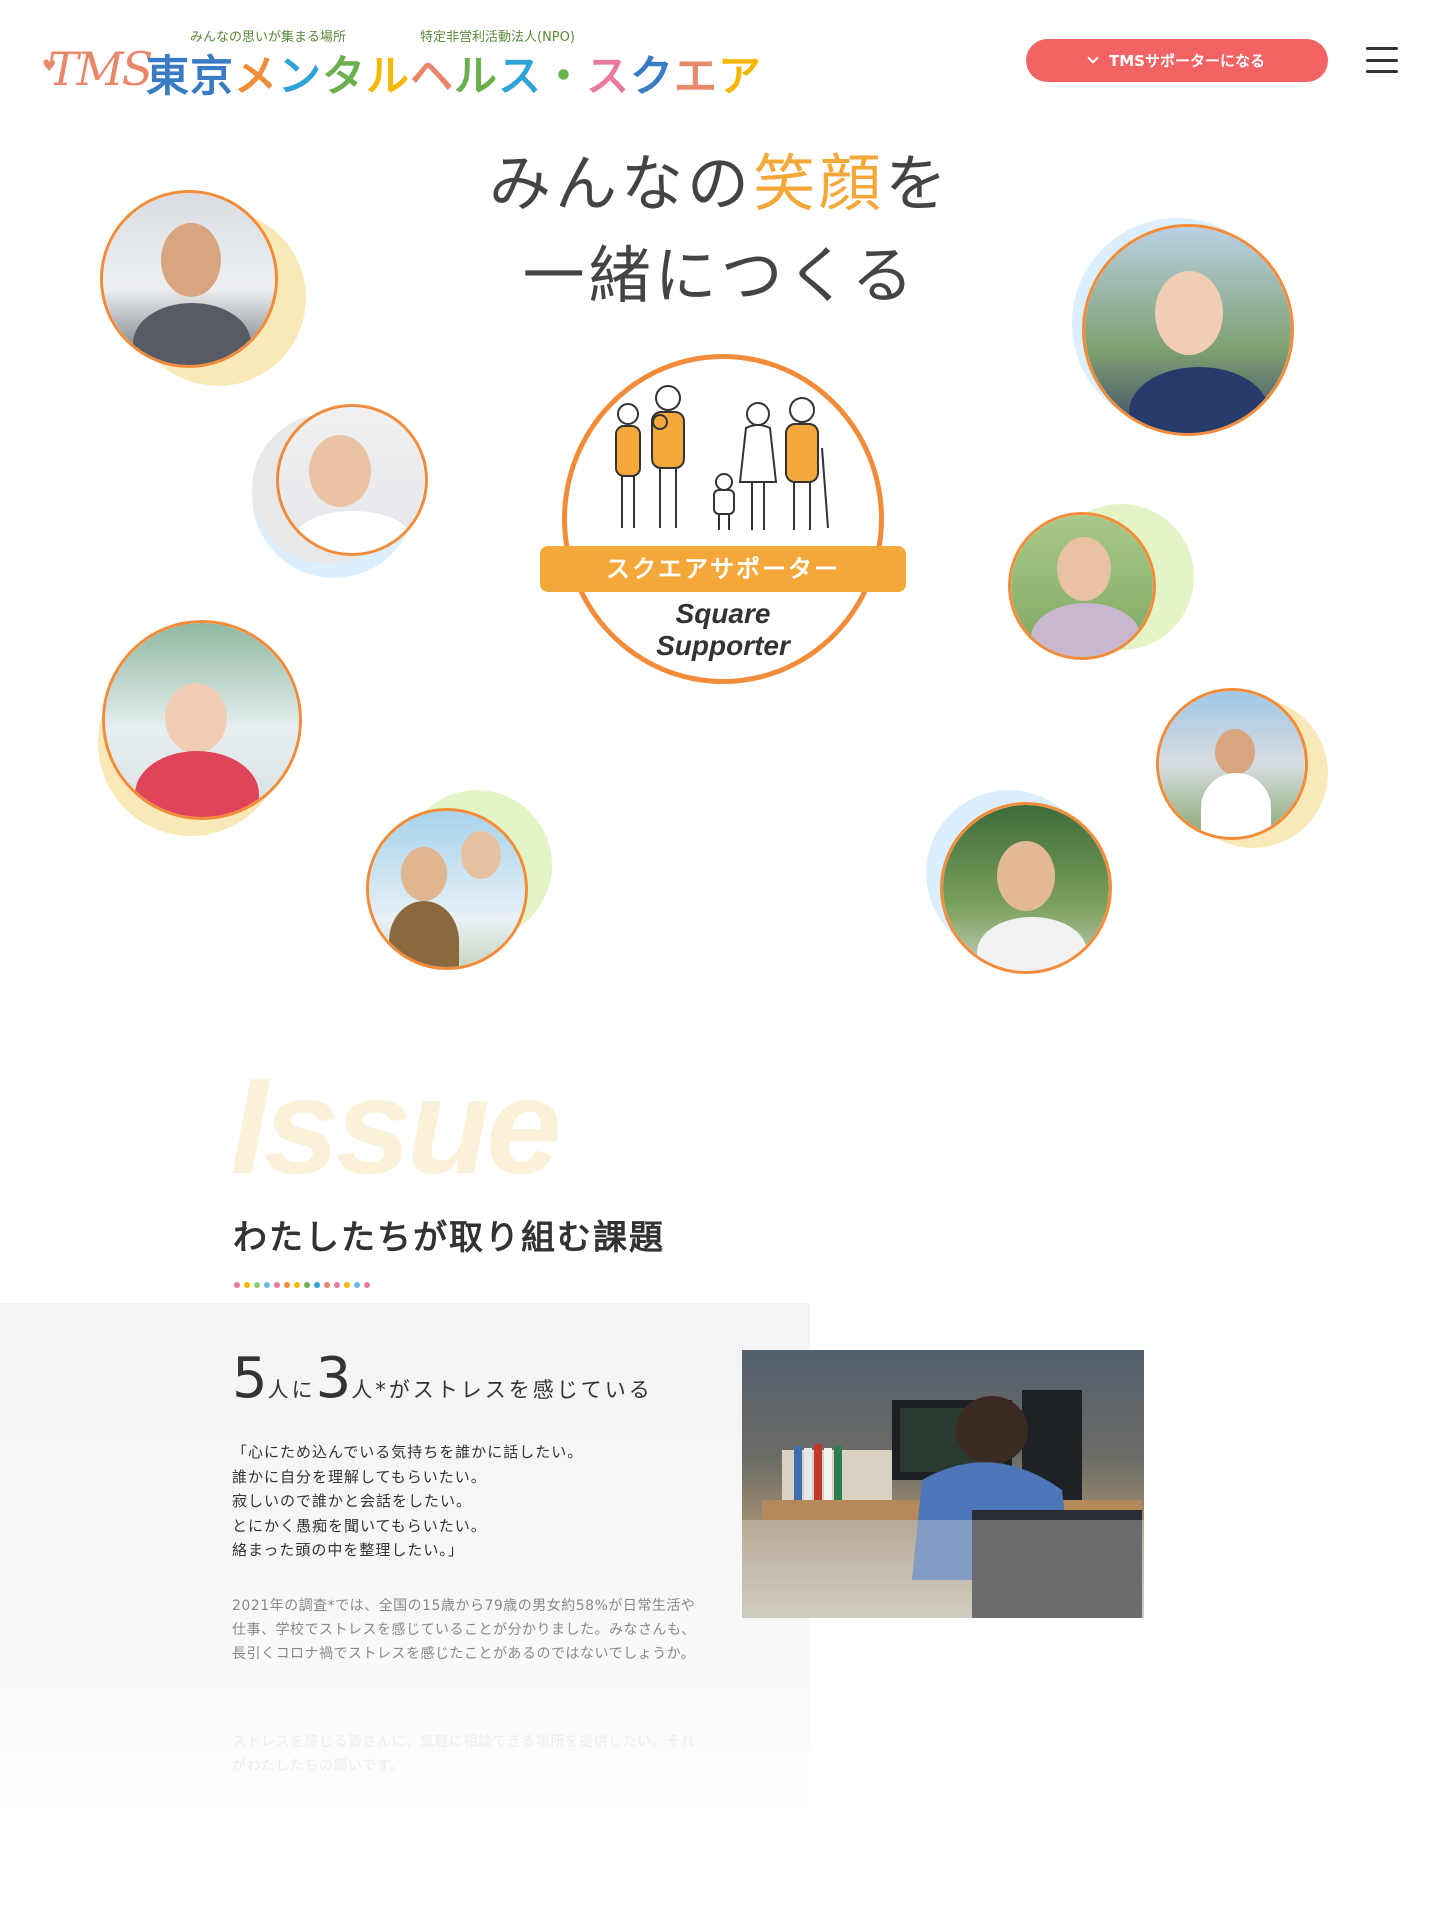  Describe the element at coordinates (432, 77) in the screenshot. I see `logo-char: ヘ` at that location.